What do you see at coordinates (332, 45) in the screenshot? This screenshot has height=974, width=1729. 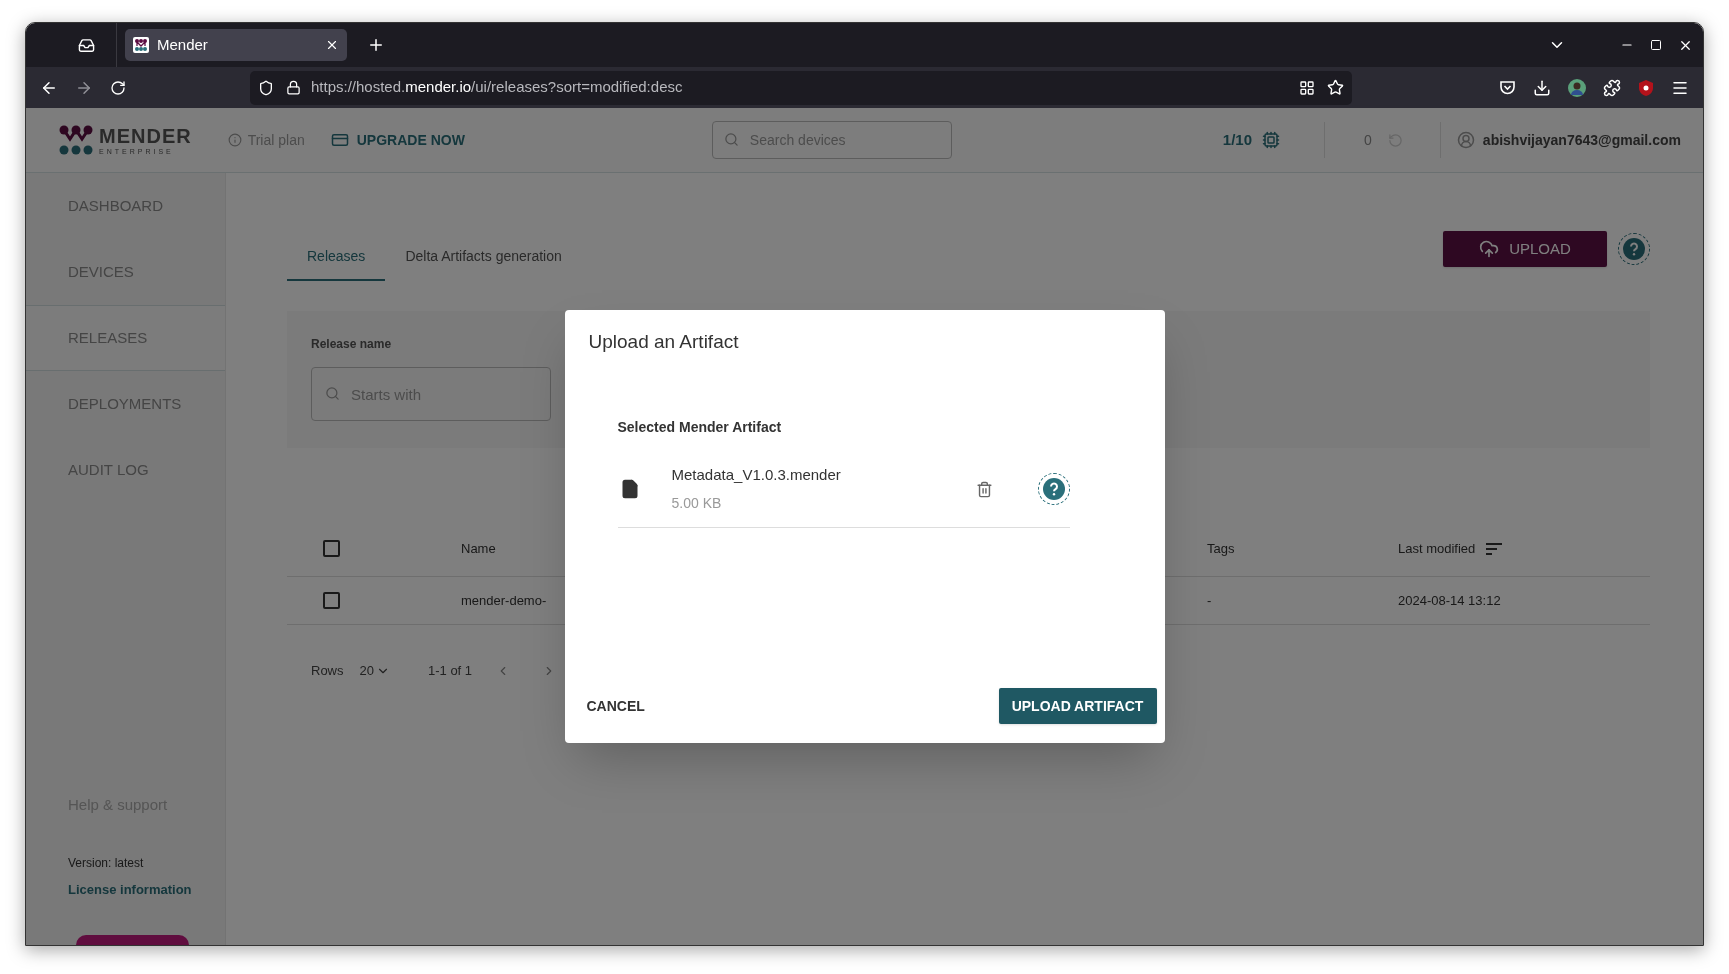 I see `close-icon` at bounding box center [332, 45].